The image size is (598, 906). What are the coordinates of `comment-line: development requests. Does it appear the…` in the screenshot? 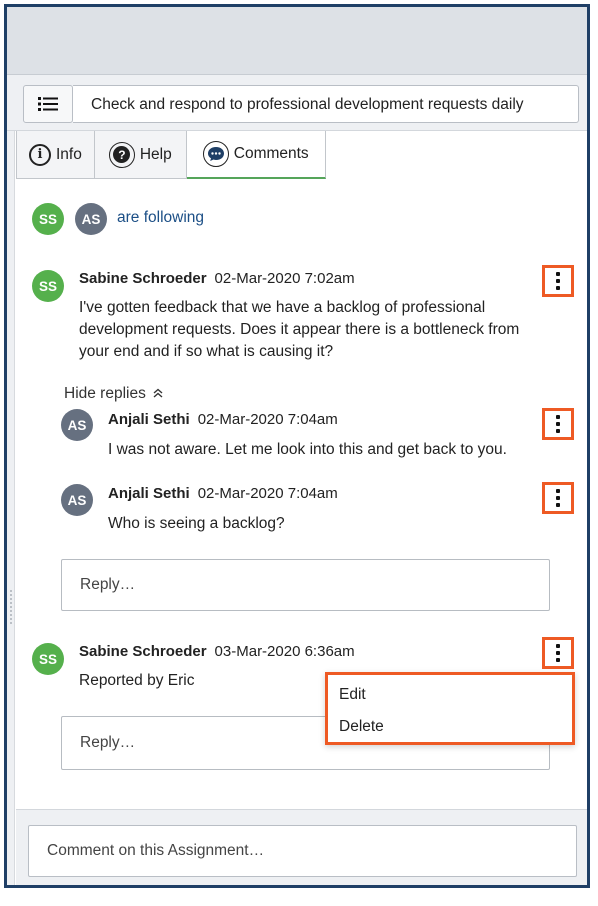 It's located at (299, 329).